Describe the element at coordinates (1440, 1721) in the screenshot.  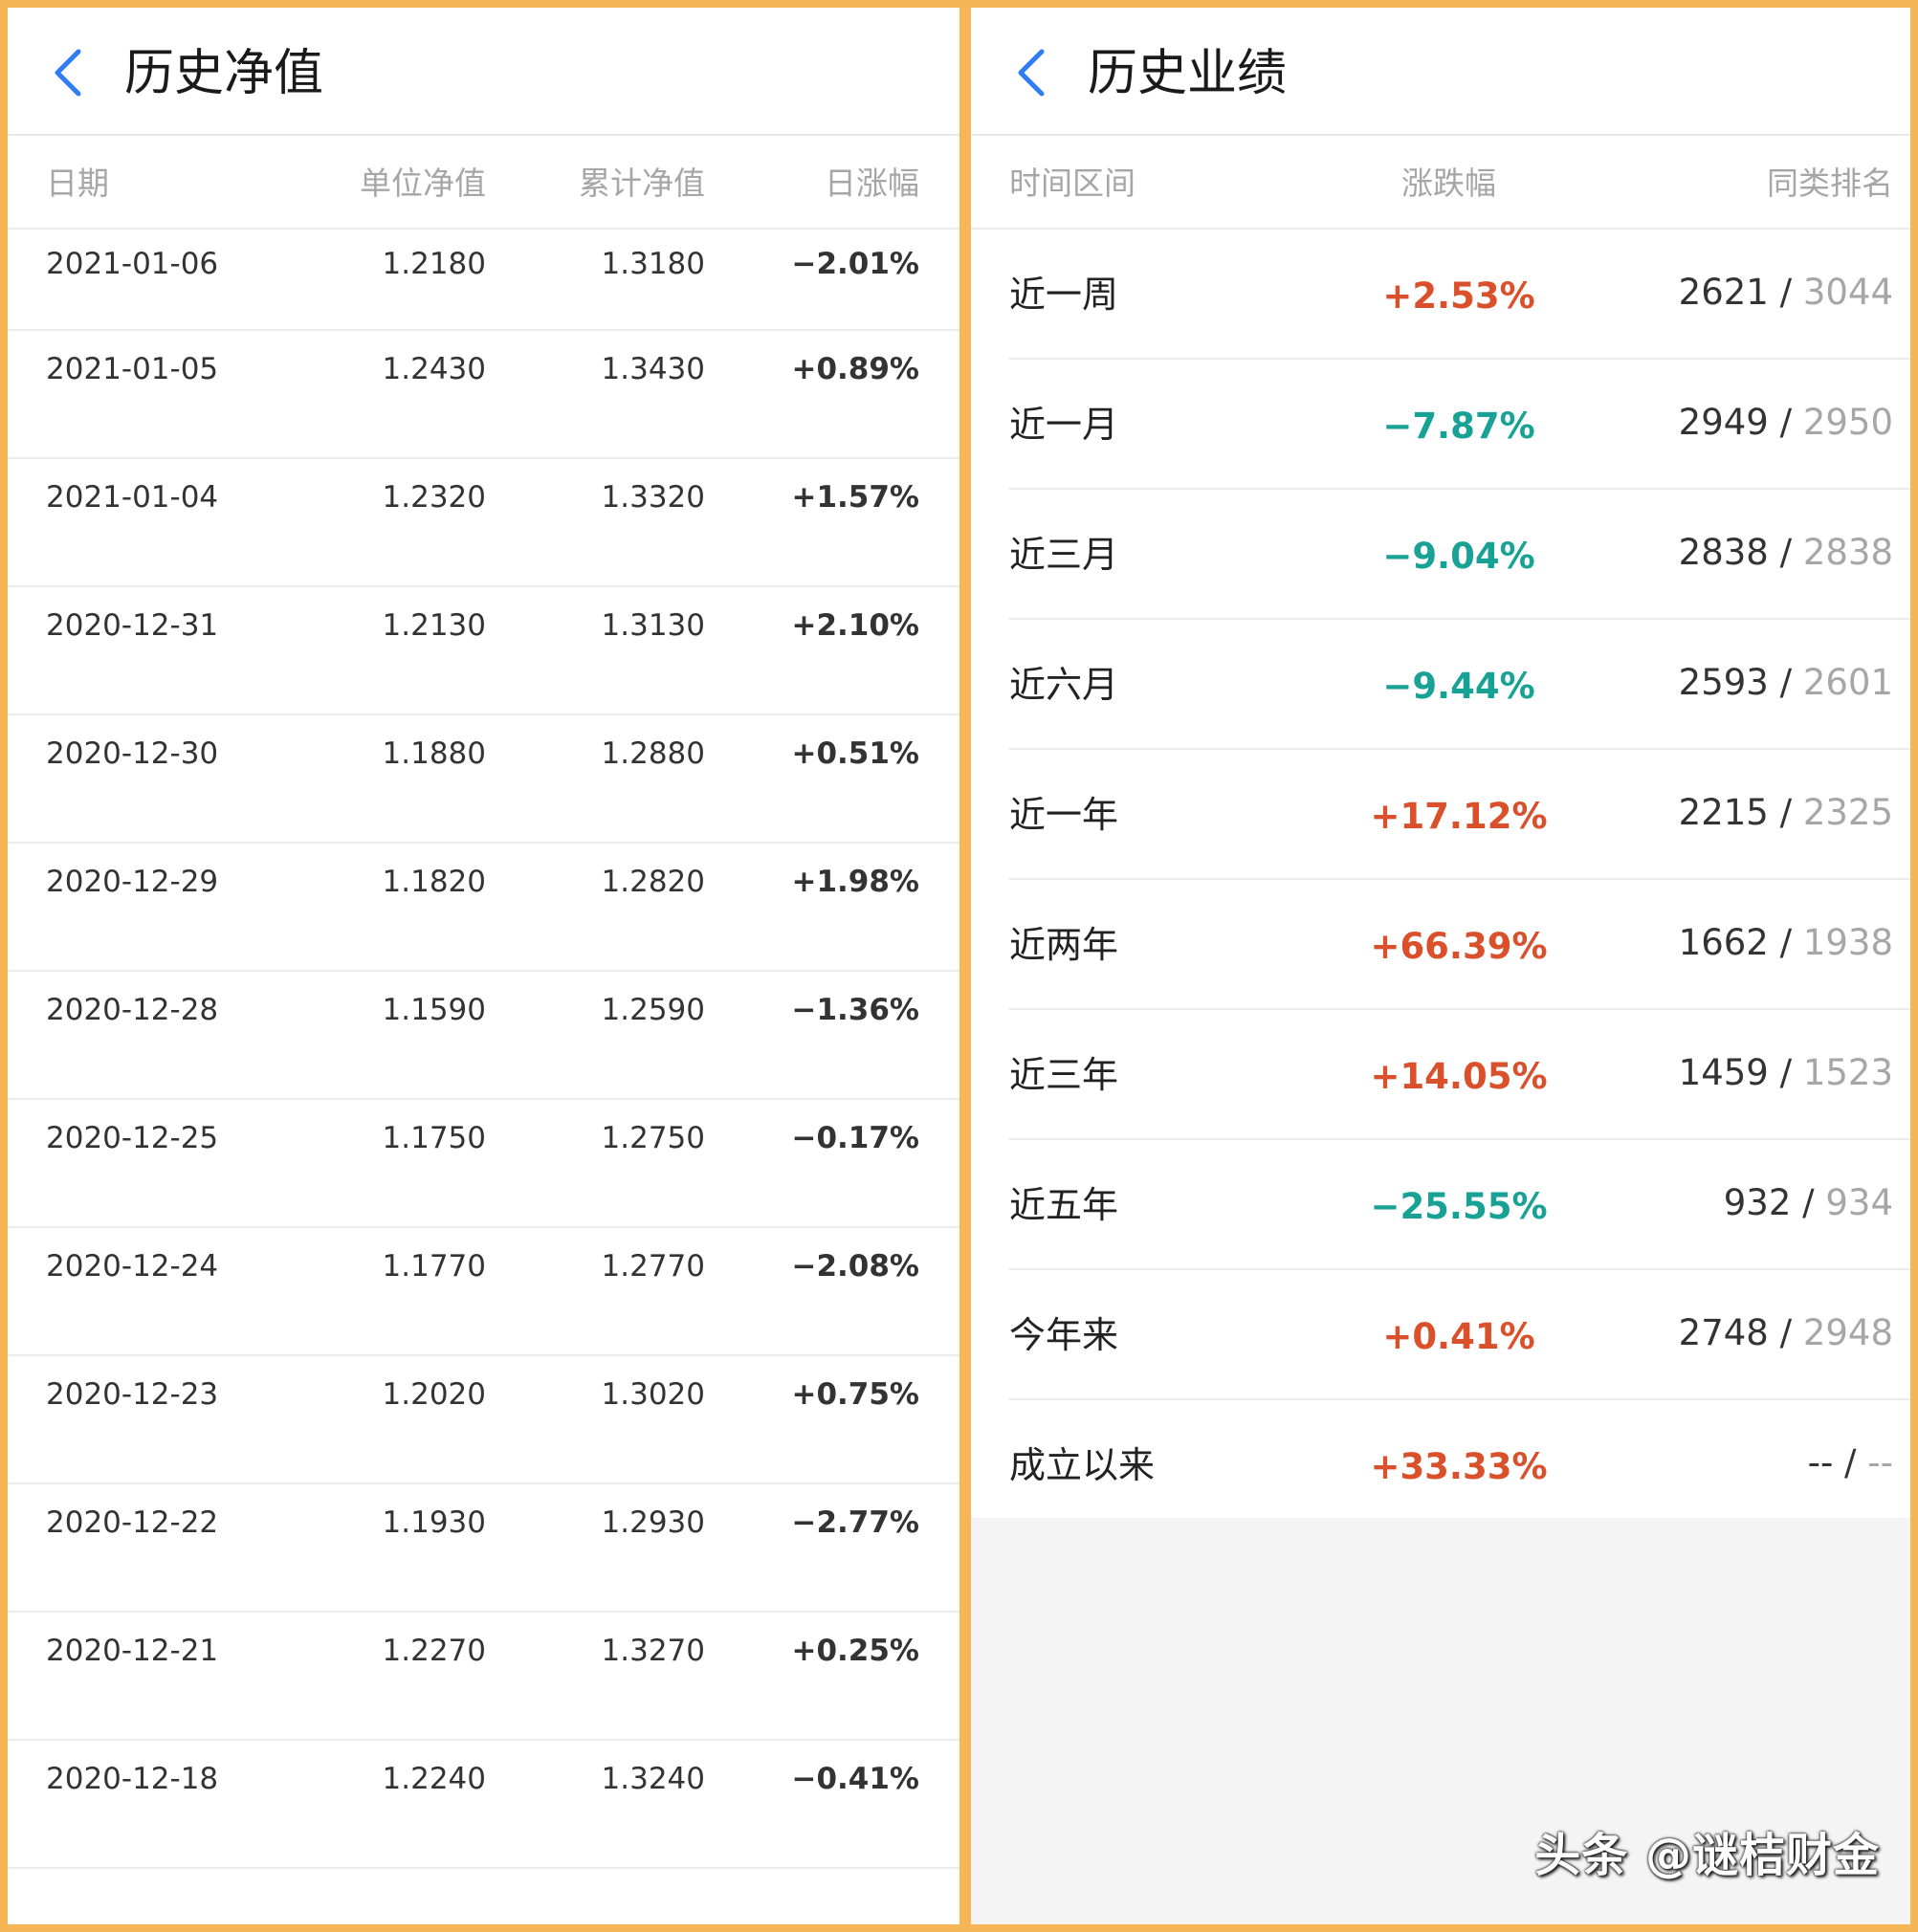
I see `empty-area: 头条 @谜桔财金` at that location.